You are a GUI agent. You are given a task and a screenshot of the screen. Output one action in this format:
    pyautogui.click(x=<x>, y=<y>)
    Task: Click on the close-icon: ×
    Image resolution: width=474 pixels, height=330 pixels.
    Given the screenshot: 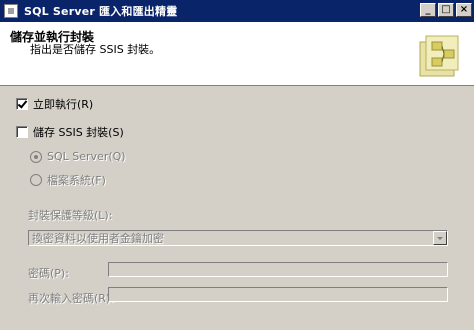 What is the action you would take?
    pyautogui.click(x=464, y=10)
    